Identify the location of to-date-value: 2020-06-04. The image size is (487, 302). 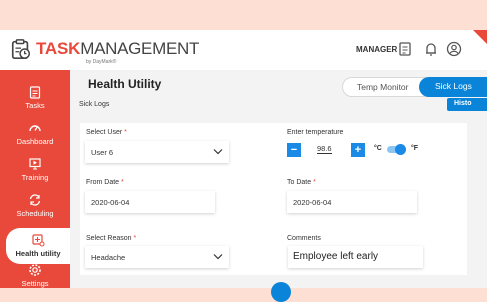
(312, 202).